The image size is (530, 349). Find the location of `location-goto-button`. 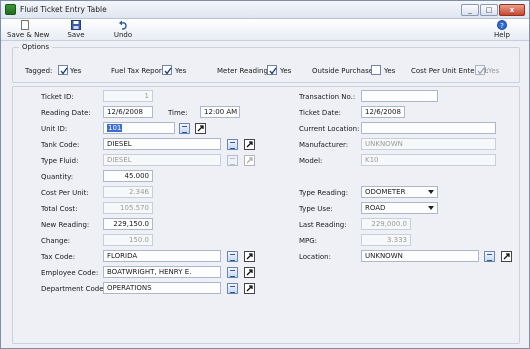

location-goto-button is located at coordinates (506, 256).